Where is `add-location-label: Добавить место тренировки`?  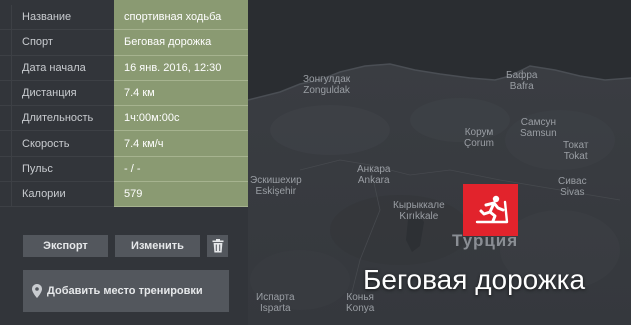 add-location-label: Добавить место тренировки is located at coordinates (125, 291).